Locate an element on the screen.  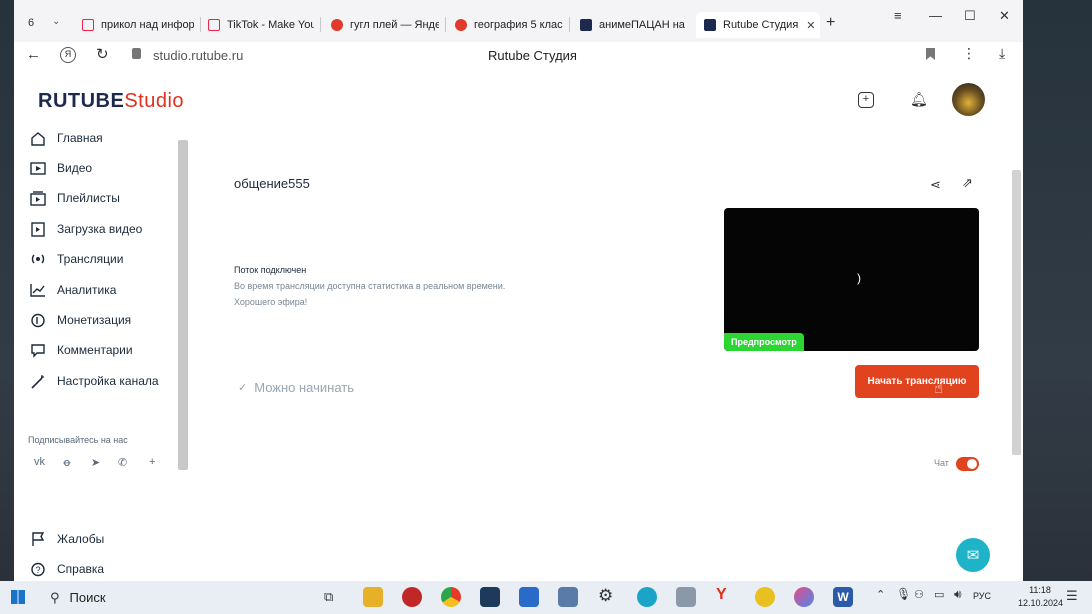
tab-3: гугл плей — Яндe is located at coordinates (385, 25).